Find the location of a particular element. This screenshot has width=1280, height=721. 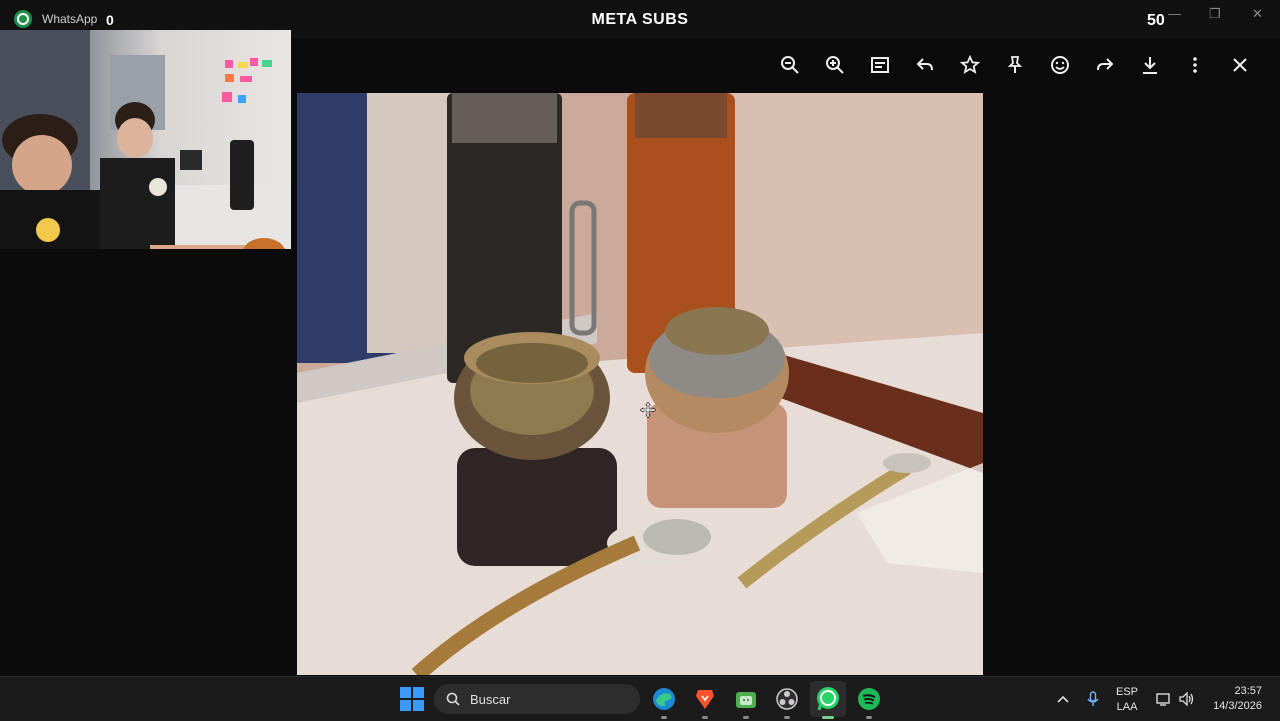

taskbar-app-android is located at coordinates (746, 702).